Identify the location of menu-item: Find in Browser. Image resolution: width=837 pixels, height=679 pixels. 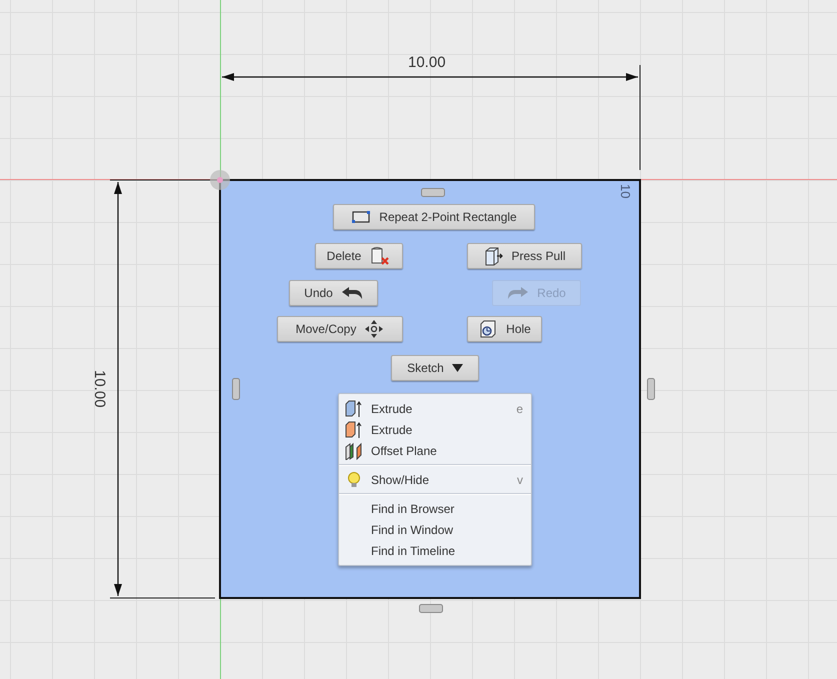
(435, 508).